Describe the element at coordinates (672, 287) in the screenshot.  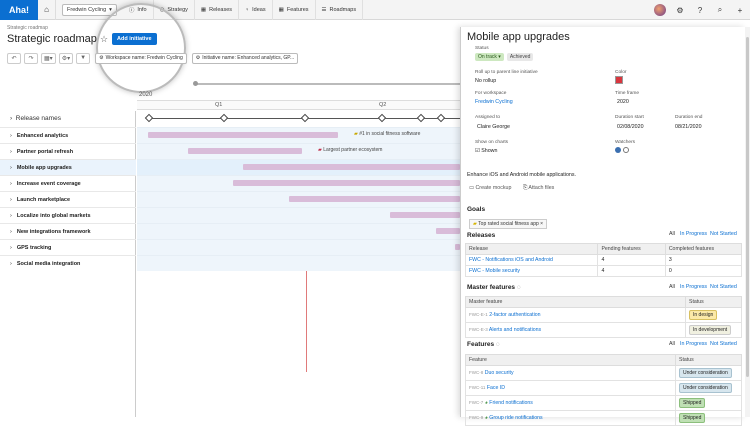
I see `master-filter-all: All` at that location.